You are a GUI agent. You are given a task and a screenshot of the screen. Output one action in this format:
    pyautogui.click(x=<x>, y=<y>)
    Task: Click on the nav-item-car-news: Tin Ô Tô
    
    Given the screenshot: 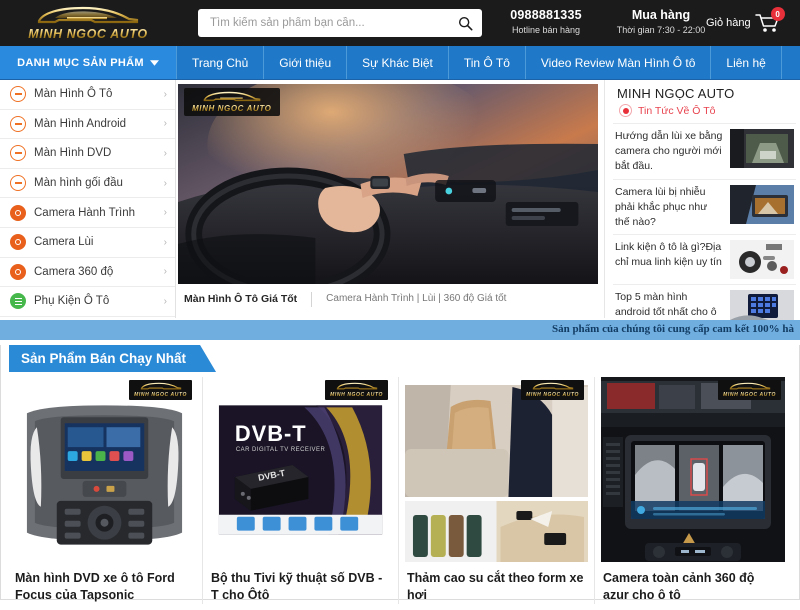 What is the action you would take?
    pyautogui.click(x=487, y=62)
    